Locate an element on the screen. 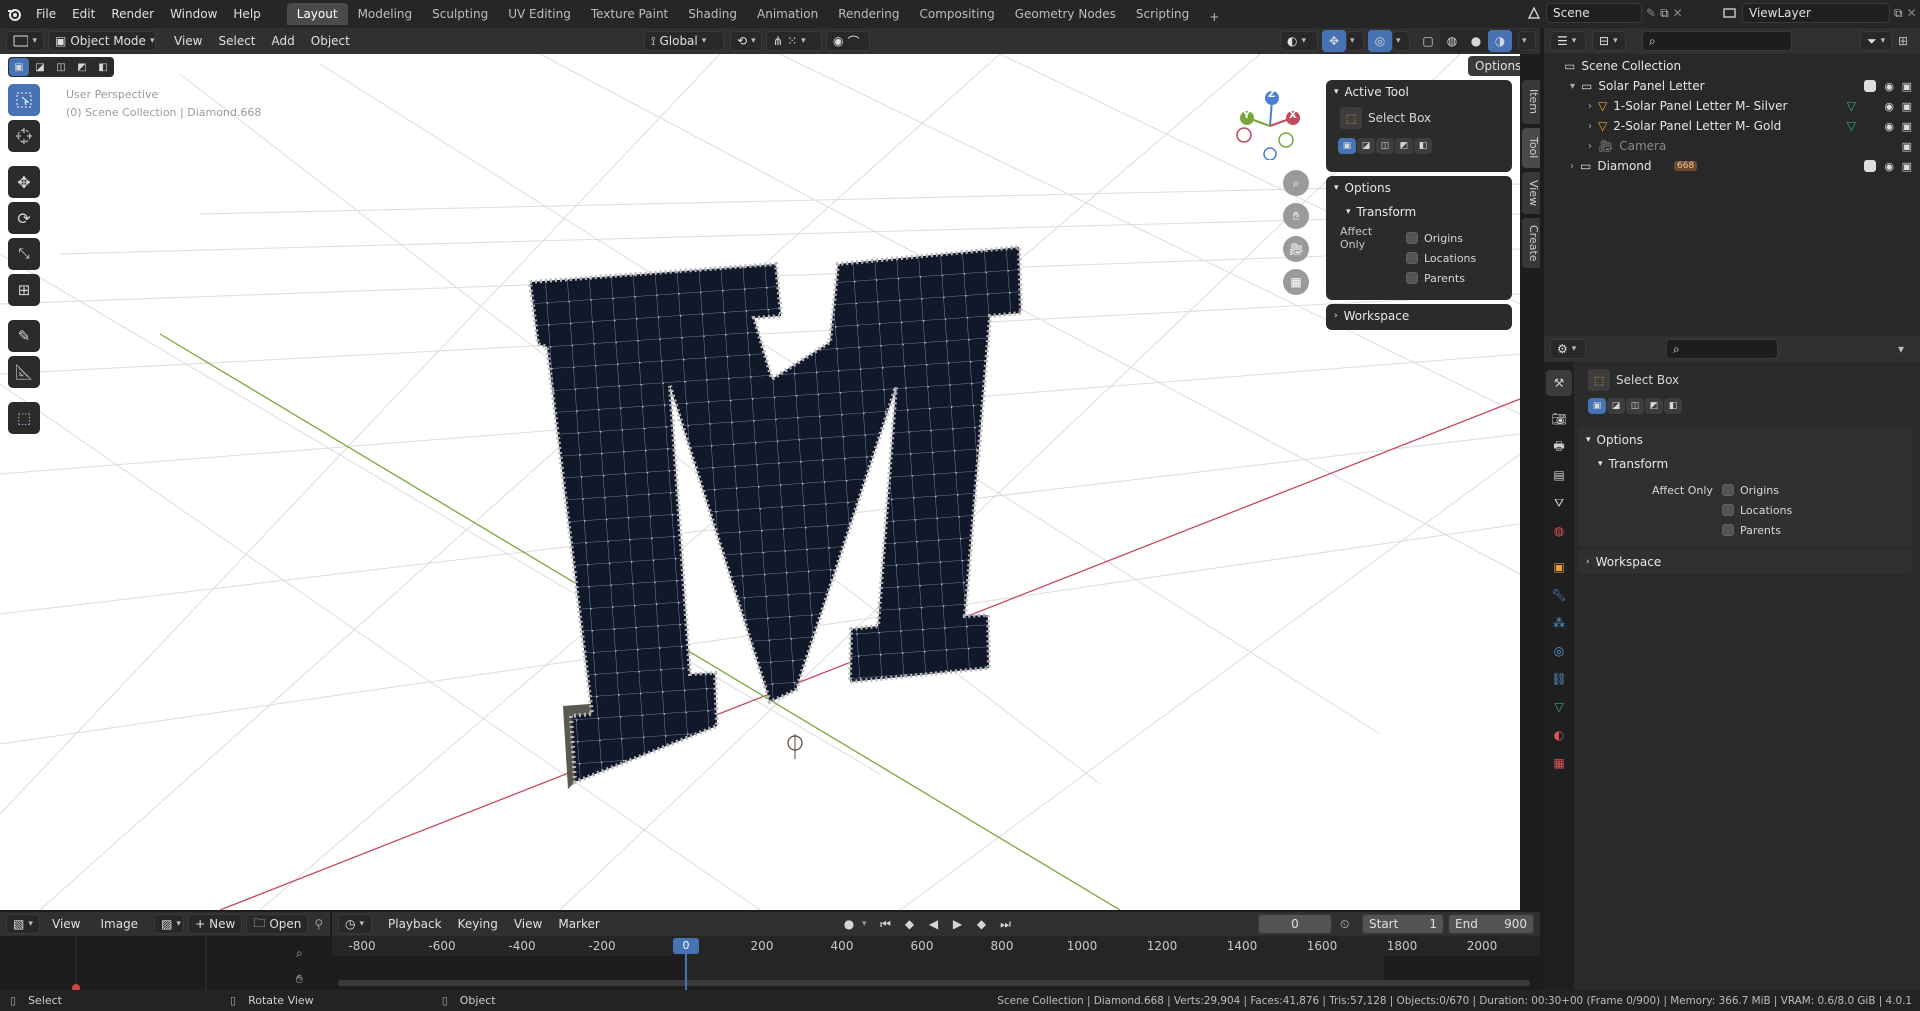  outliner-row: ▾ ▭ Solar Panel Letter ◉ ▣ is located at coordinates (1732, 86).